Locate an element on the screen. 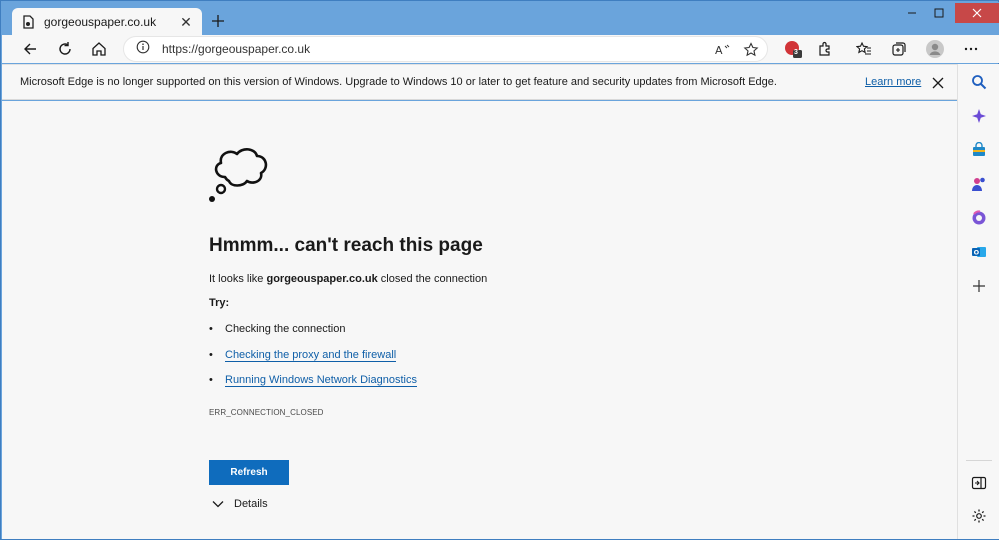  shopping-icon is located at coordinates (979, 150).